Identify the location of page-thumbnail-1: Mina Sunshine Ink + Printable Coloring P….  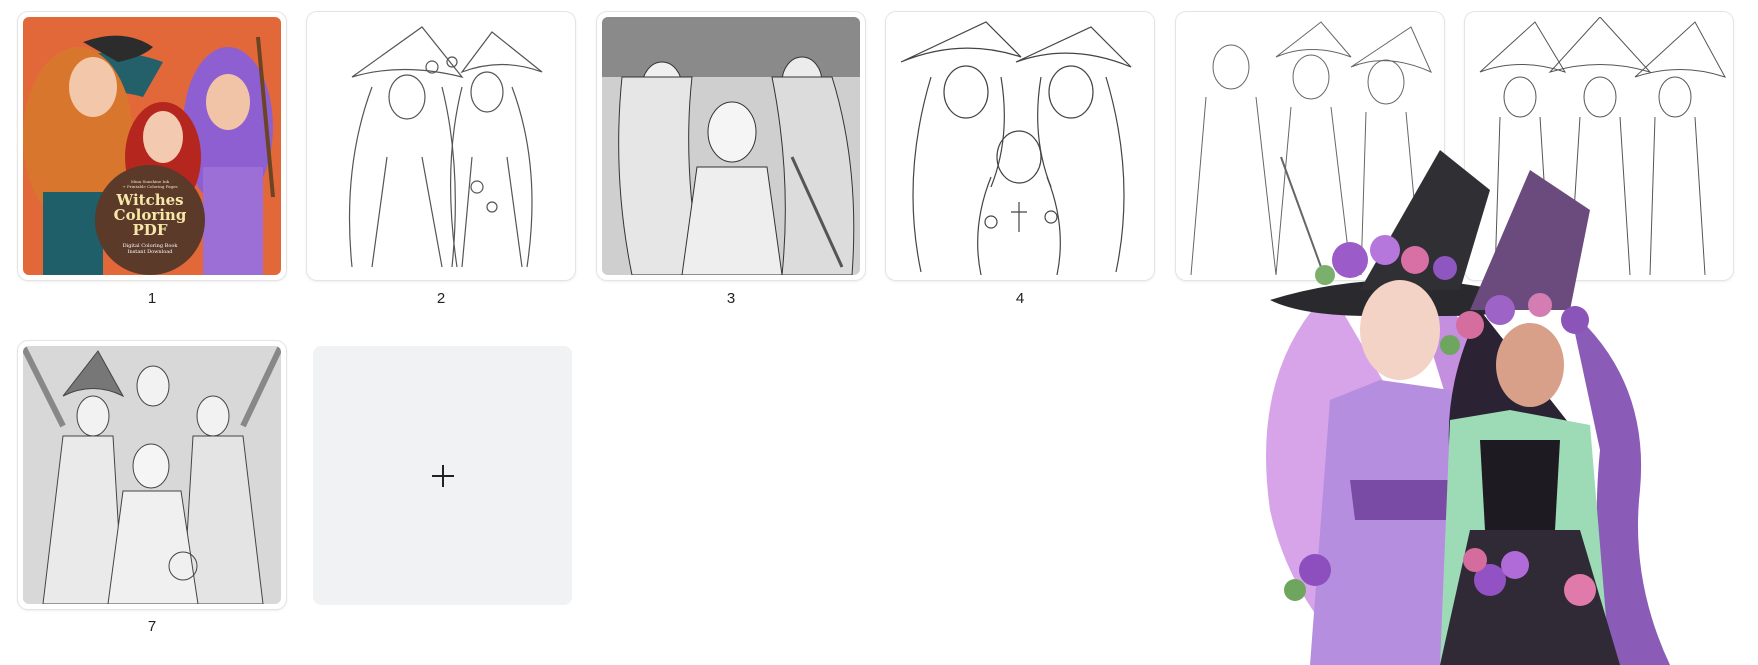
(152, 146).